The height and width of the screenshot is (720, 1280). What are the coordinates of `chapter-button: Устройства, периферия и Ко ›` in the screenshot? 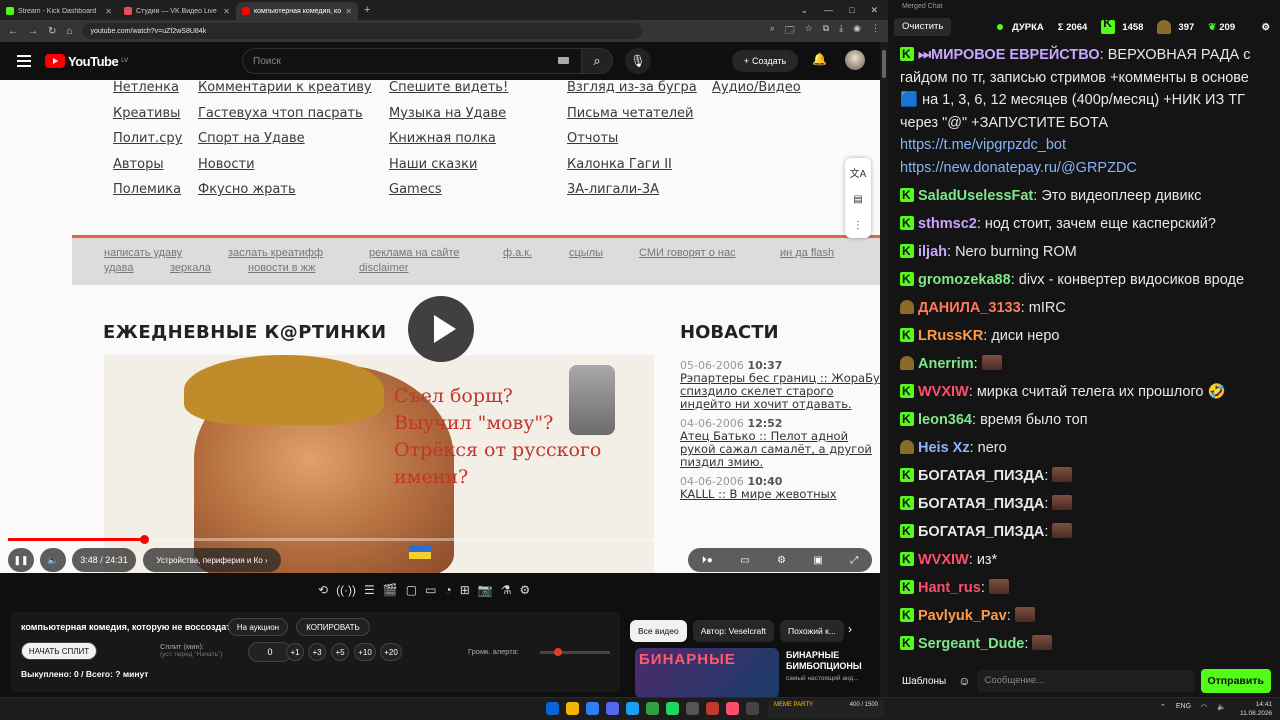 It's located at (212, 560).